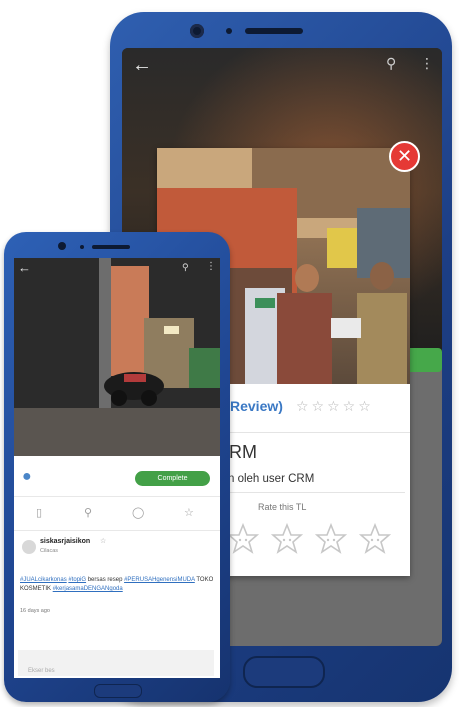  I want to click on post-timestamp: 16 days ago, so click(35, 611).